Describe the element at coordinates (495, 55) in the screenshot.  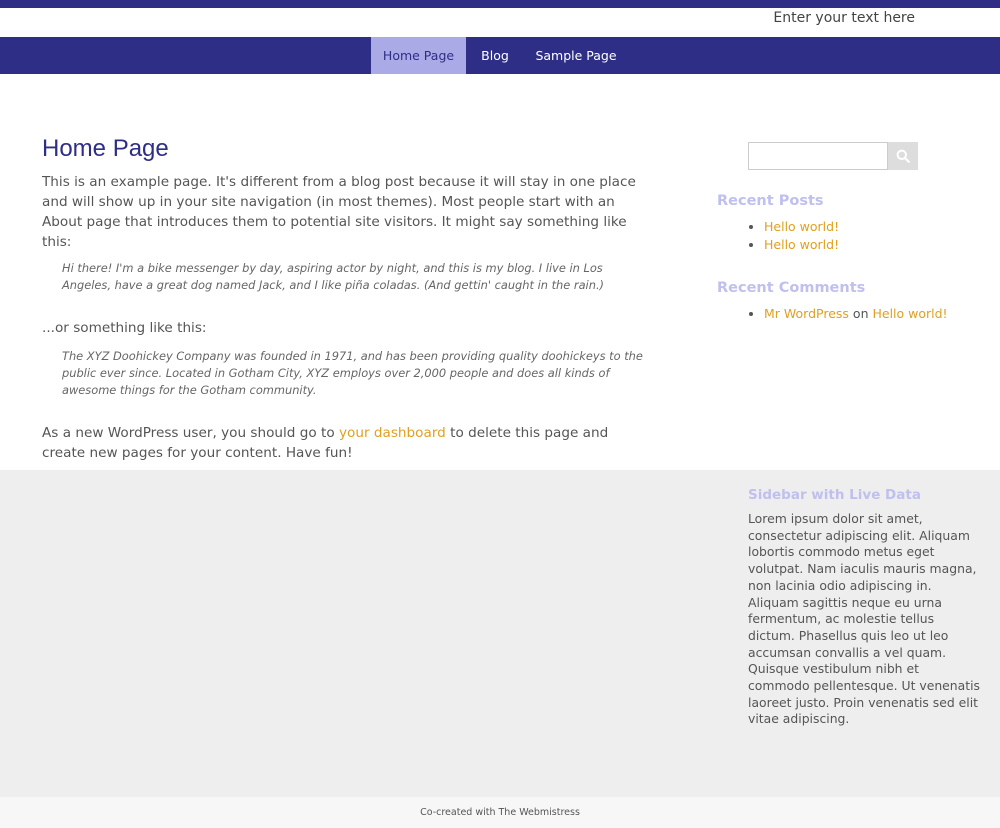
I see `nav-item-blog: Blog` at that location.